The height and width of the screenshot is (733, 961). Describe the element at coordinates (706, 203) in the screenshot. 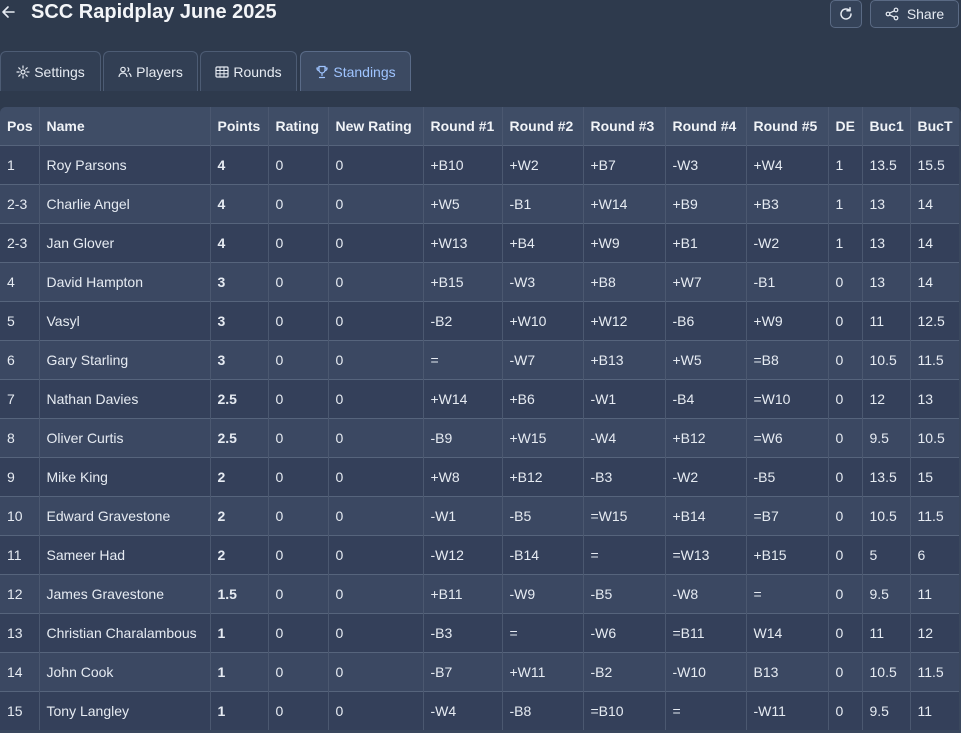

I see `table-cell: +B9` at that location.